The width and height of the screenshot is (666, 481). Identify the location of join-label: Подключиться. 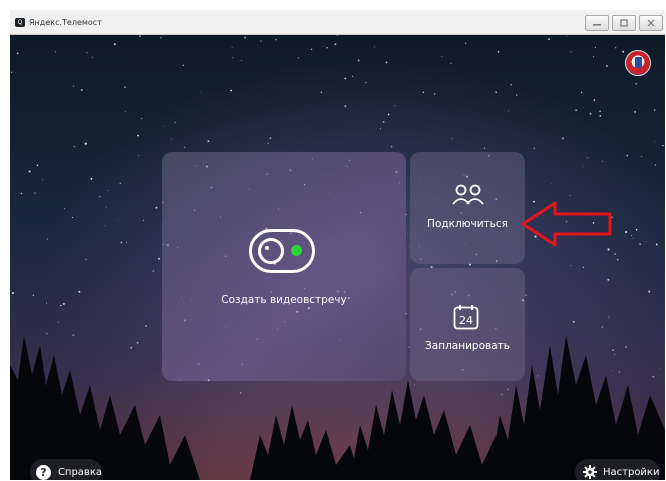
(467, 224).